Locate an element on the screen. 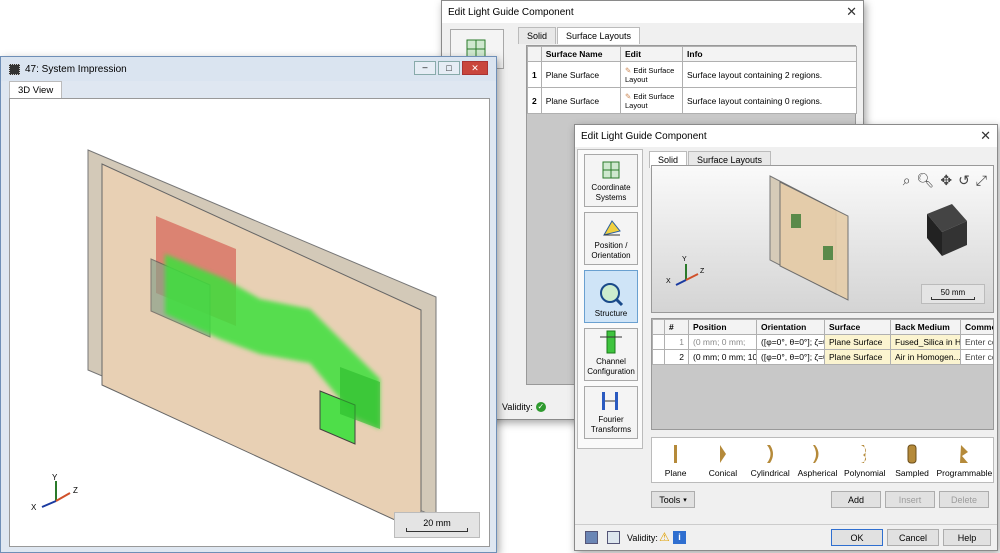 The width and height of the screenshot is (1000, 553). aspherical-surface-icon is located at coordinates (816, 454).